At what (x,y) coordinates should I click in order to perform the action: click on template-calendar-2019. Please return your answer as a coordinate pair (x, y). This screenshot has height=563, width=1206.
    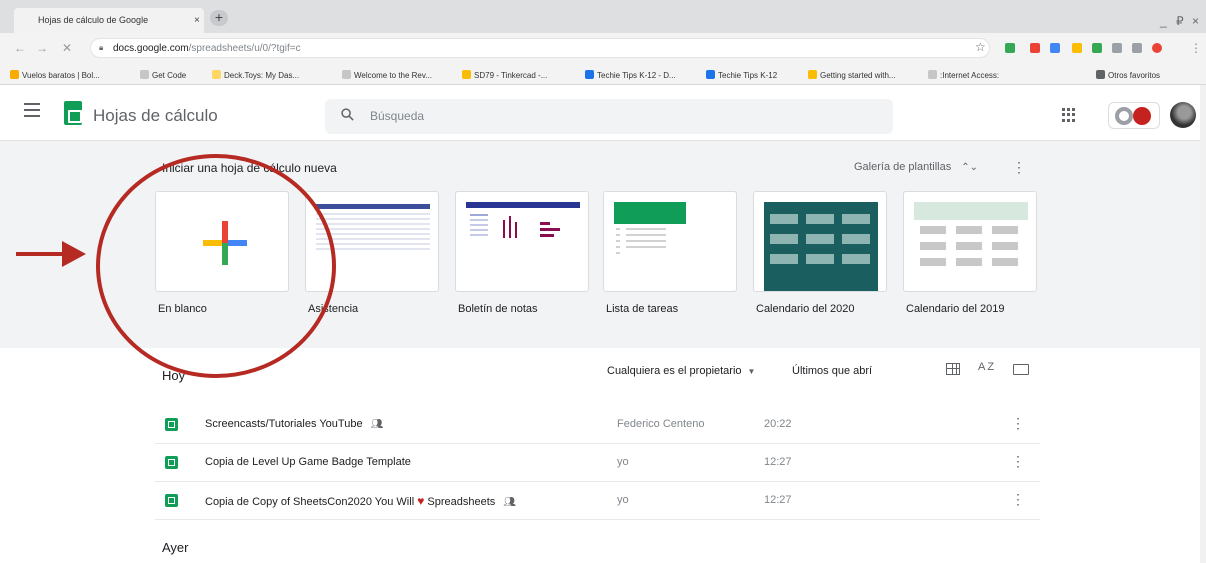
    Looking at the image, I should click on (970, 241).